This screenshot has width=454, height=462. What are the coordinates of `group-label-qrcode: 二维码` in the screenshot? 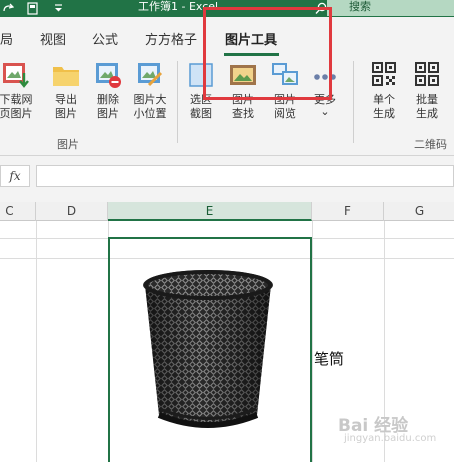 It's located at (430, 144).